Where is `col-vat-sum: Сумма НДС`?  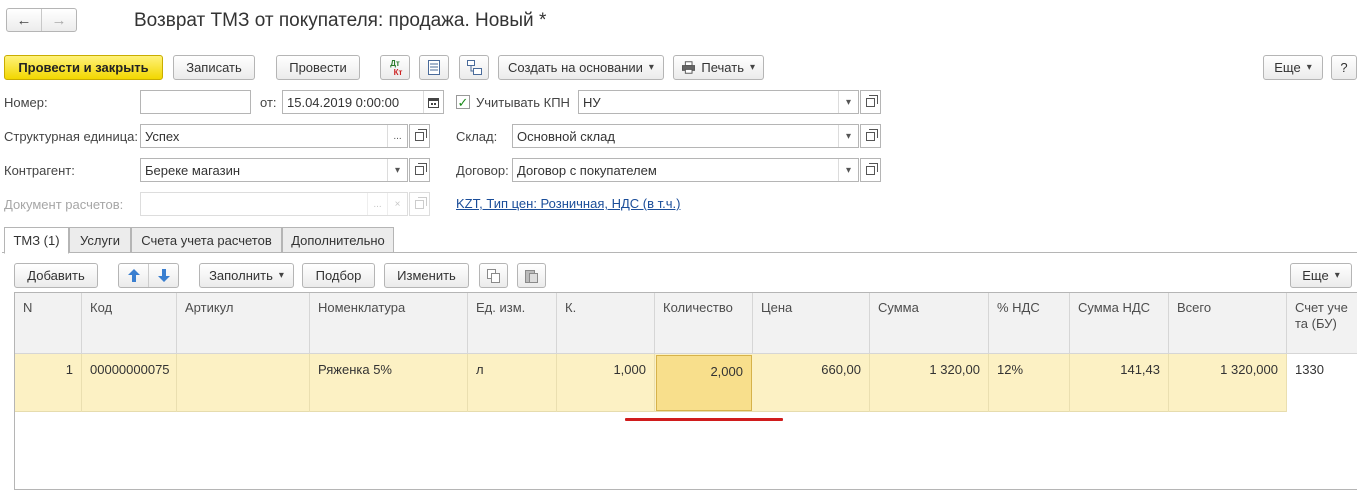 col-vat-sum: Сумма НДС is located at coordinates (1119, 323).